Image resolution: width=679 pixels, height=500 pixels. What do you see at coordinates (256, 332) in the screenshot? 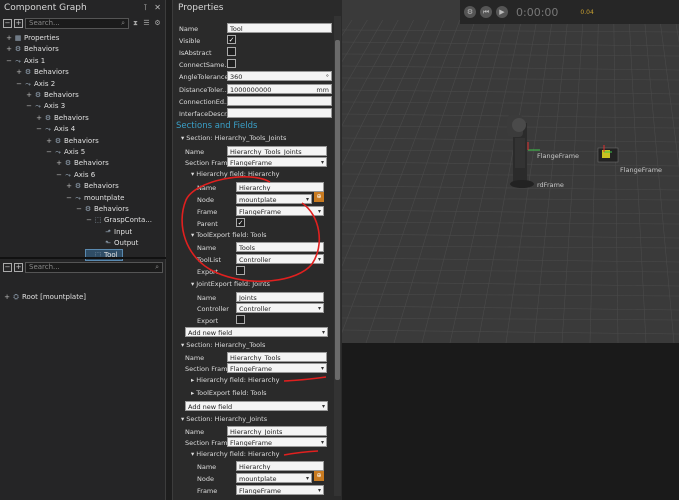
I see `s1-add-field-dropdown: Add new field ▾` at bounding box center [256, 332].